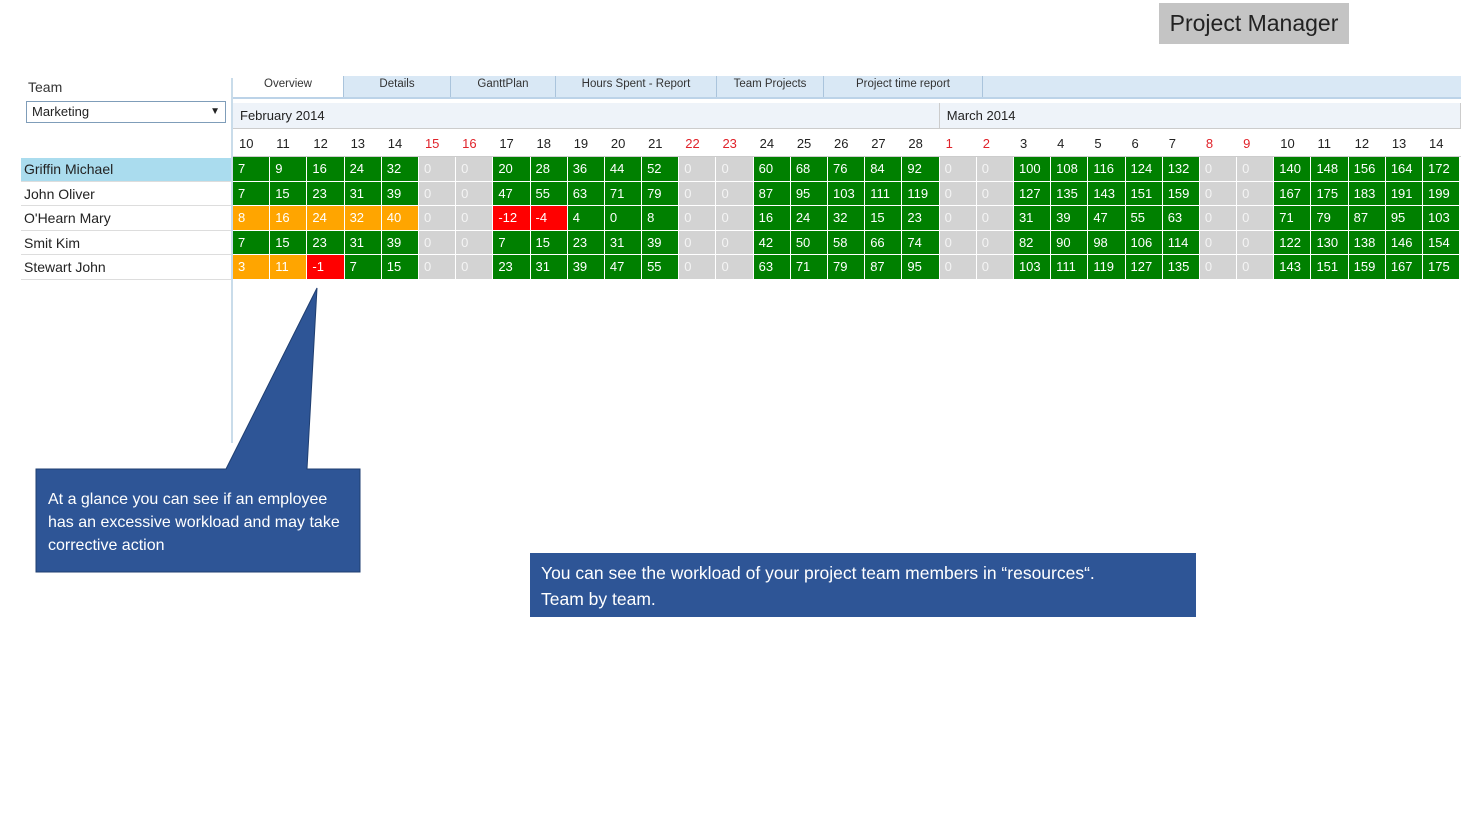  I want to click on callout-shape, so click(198, 430).